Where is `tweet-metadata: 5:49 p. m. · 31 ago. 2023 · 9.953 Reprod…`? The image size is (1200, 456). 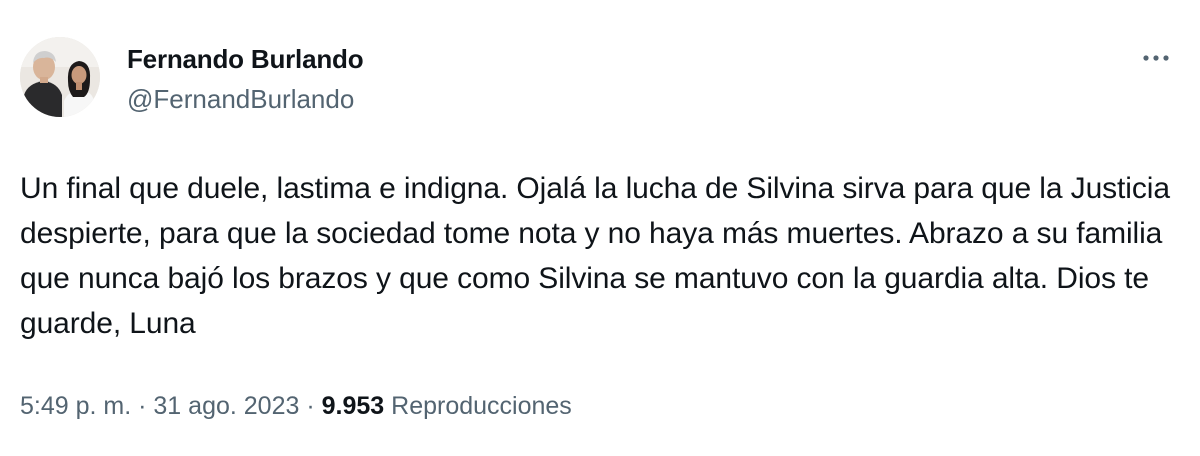 tweet-metadata: 5:49 p. m. · 31 ago. 2023 · 9.953 Reprod… is located at coordinates (296, 406).